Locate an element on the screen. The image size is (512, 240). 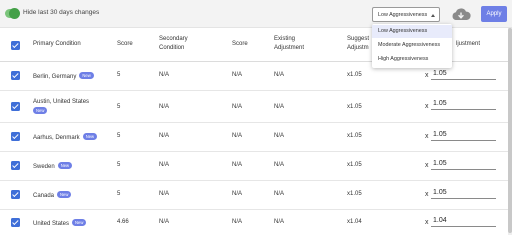
condition-name: Sweden is located at coordinates (44, 167).